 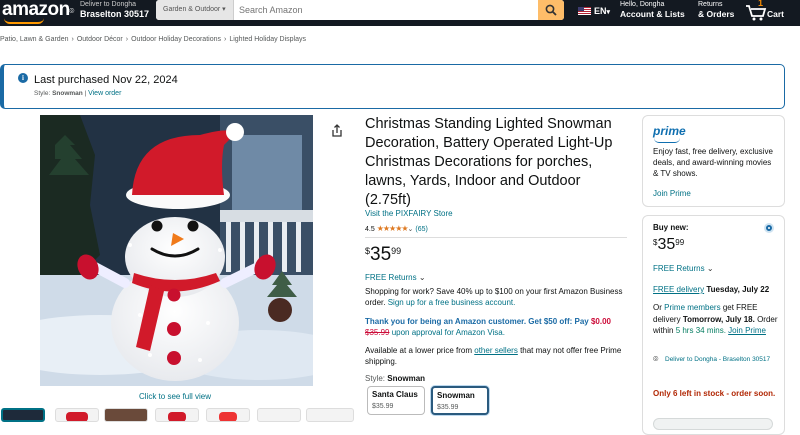 What do you see at coordinates (776, 14) in the screenshot?
I see `cart-label: Cart` at bounding box center [776, 14].